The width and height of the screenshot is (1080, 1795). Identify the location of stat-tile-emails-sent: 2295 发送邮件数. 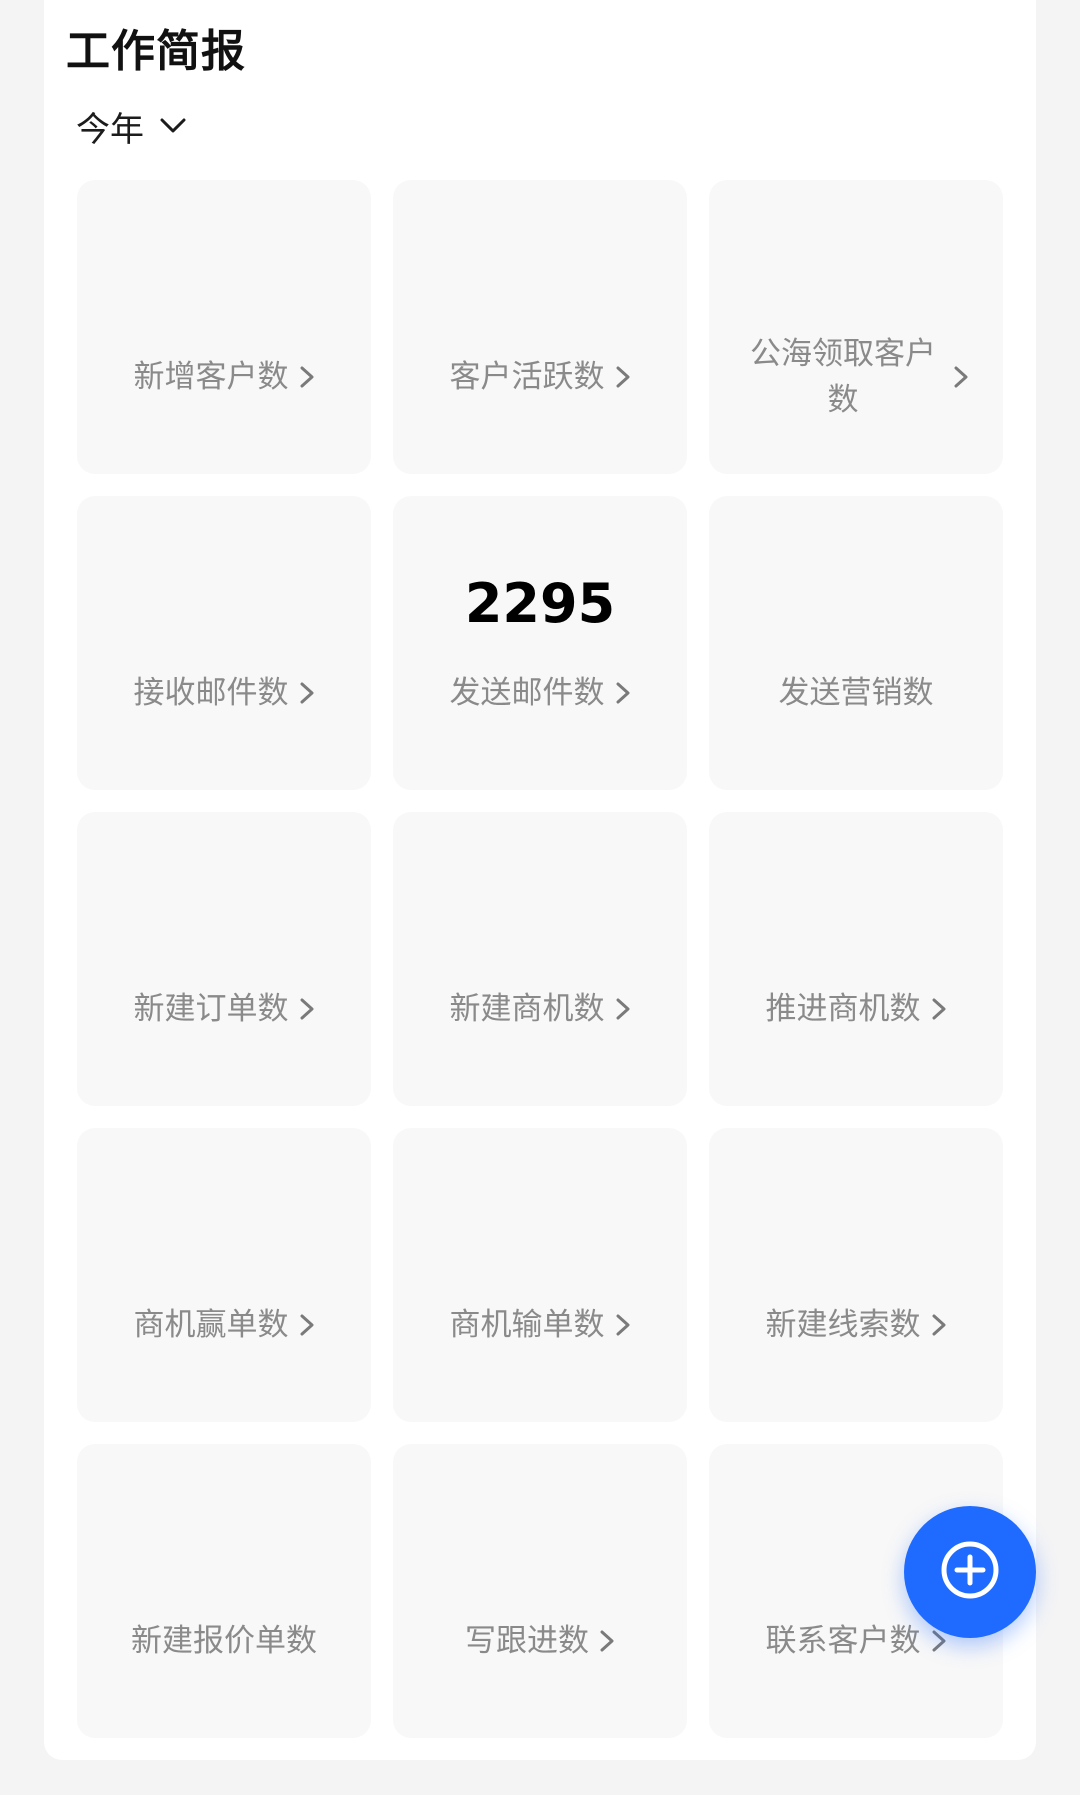
(540, 643).